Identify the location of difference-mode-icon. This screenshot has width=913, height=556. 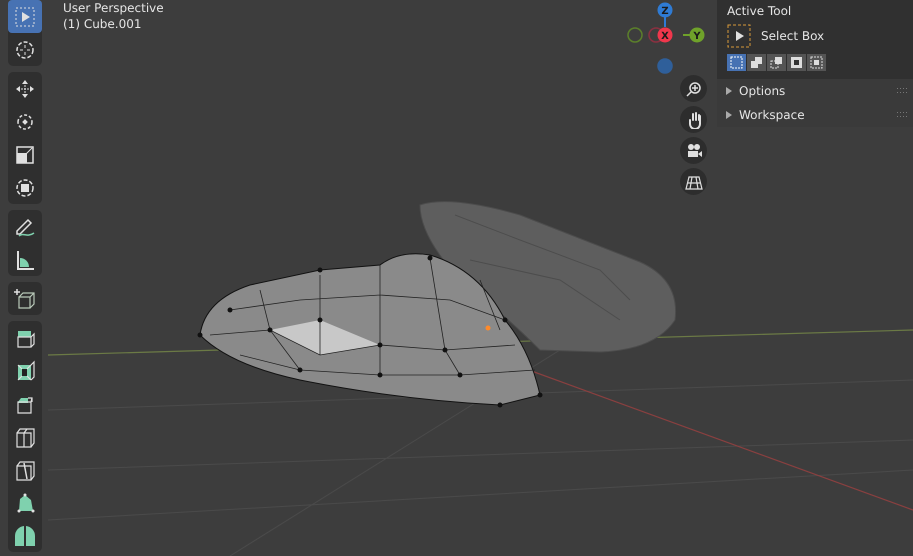
(796, 62).